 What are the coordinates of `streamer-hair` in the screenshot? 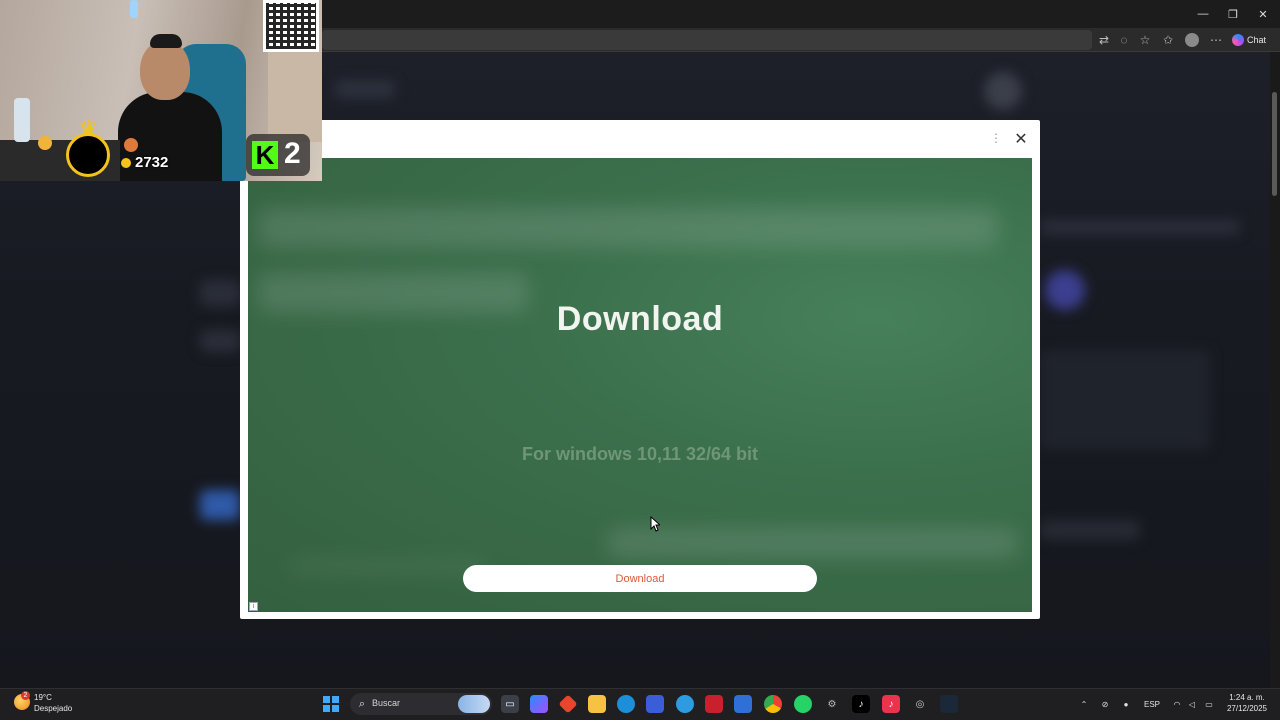 It's located at (166, 41).